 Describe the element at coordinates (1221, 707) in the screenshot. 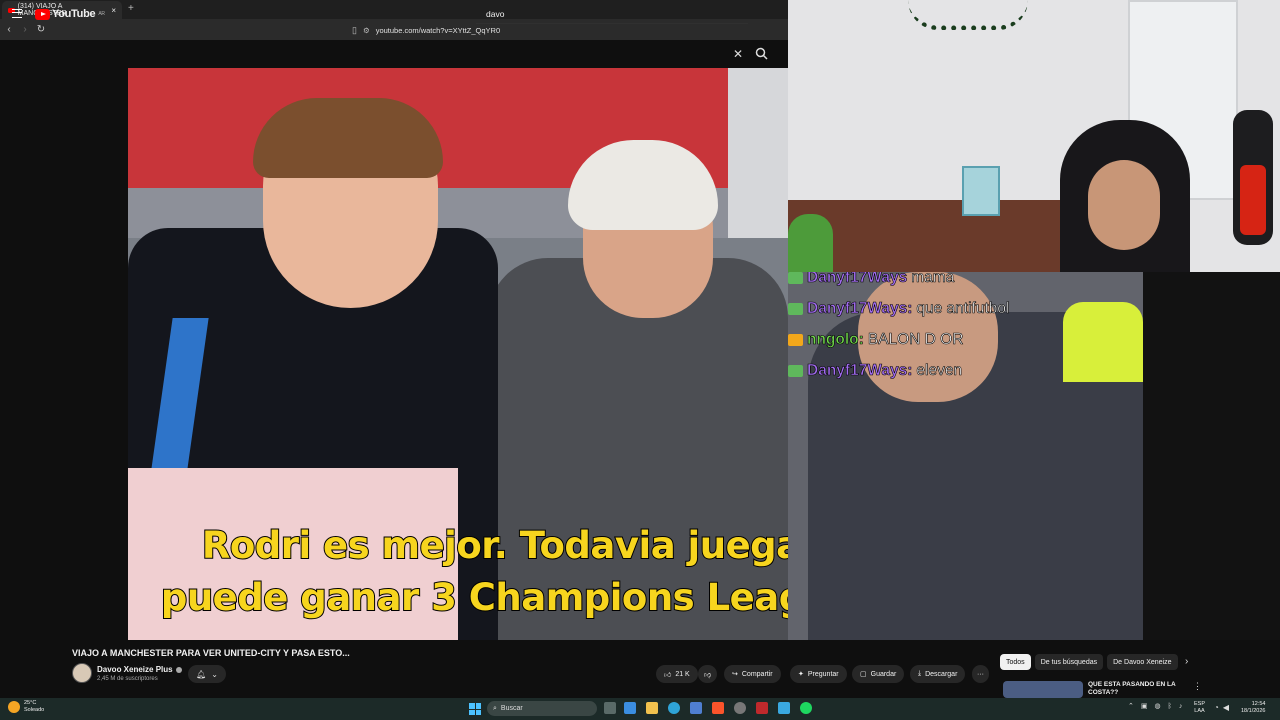

I see `quick-settings: ◔ ◀︎` at that location.